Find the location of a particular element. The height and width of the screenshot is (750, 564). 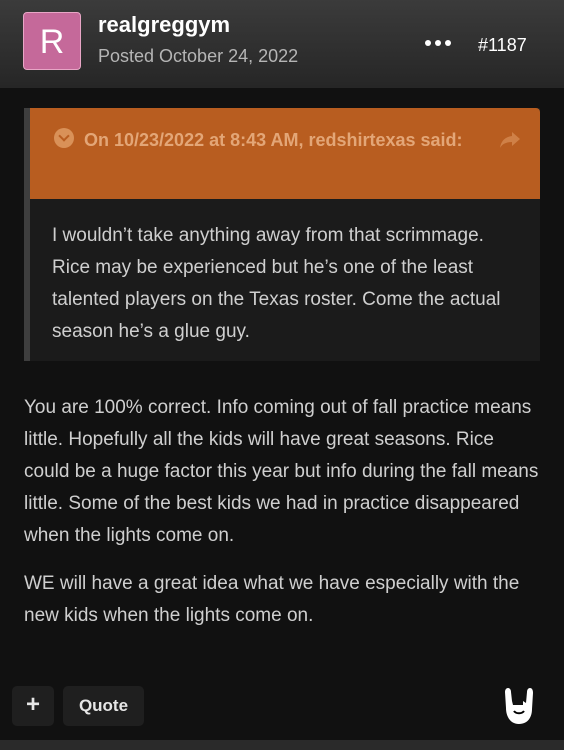

post-number: #1187 is located at coordinates (502, 45).